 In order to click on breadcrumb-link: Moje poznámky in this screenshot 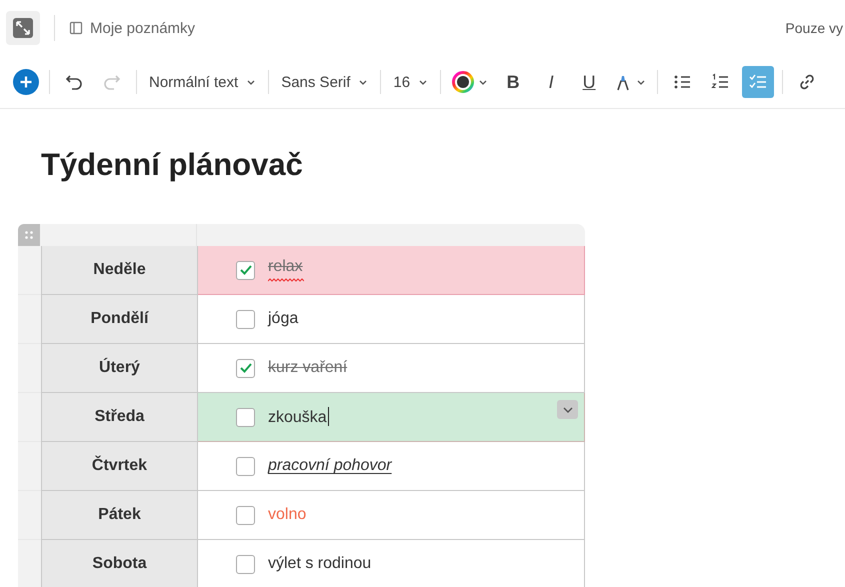, I will do `click(143, 28)`.